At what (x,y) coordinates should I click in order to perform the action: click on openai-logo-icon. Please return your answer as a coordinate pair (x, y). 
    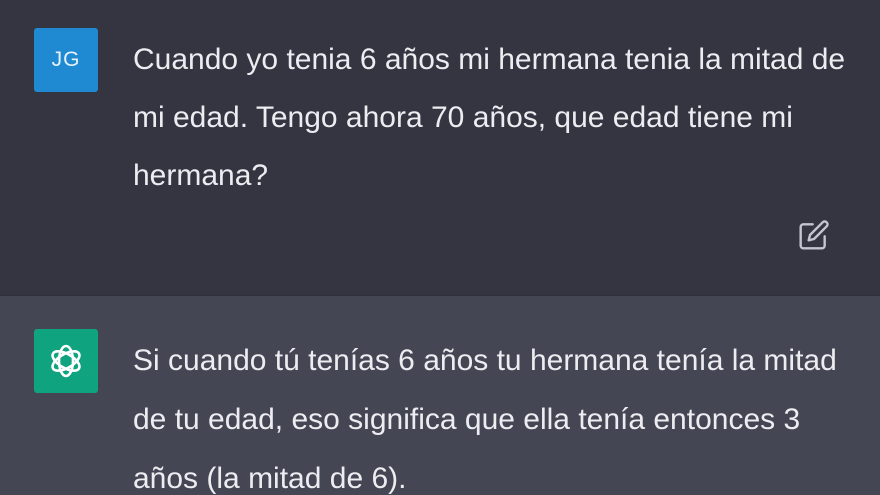
    Looking at the image, I should click on (66, 361).